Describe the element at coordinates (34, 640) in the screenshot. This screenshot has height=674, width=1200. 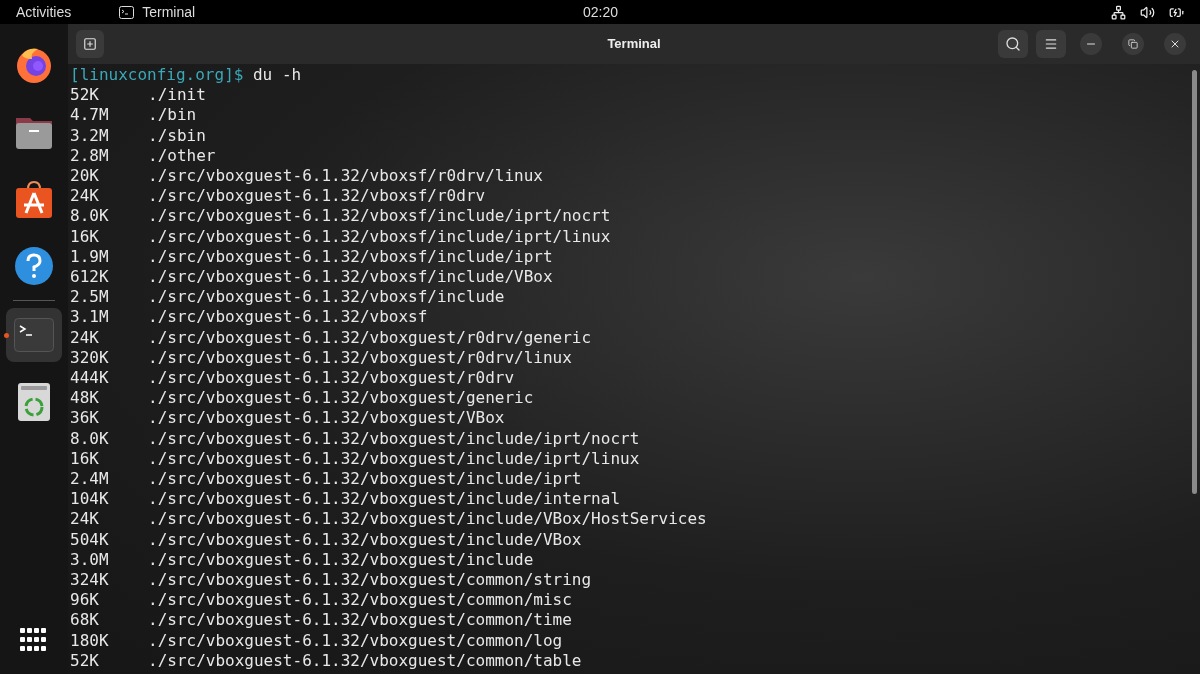
I see `app-grid-icon` at that location.